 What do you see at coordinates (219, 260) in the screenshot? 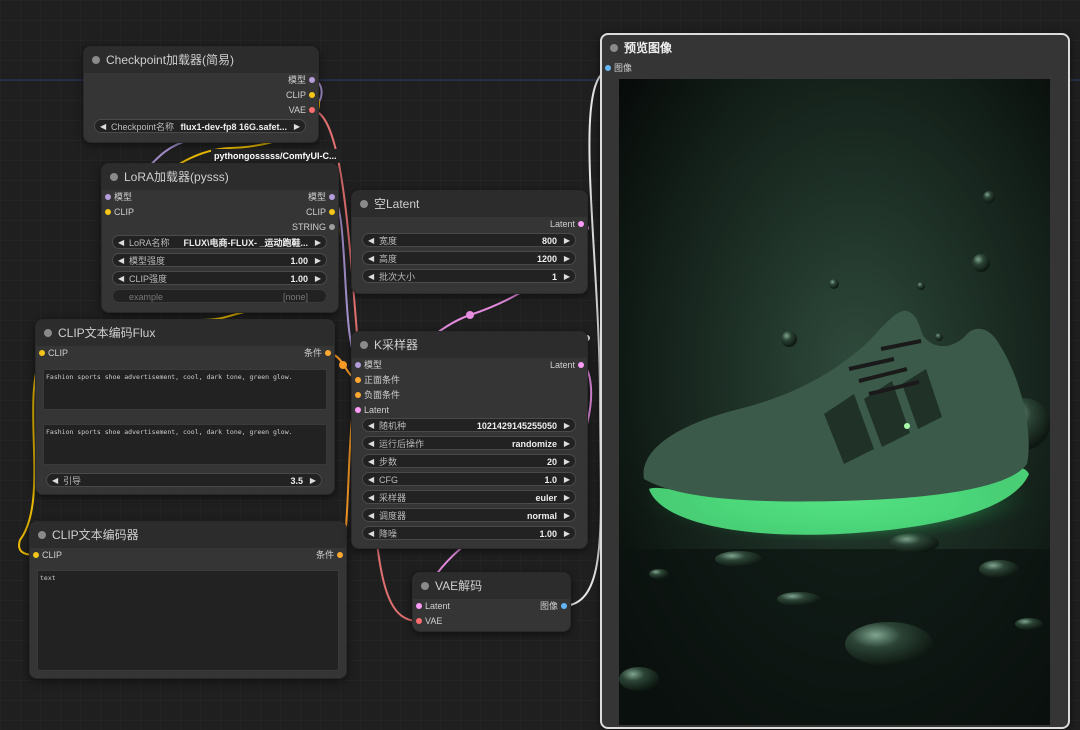
I see `model-strength-number: ◀ 模型强度 1.00 ▶` at bounding box center [219, 260].